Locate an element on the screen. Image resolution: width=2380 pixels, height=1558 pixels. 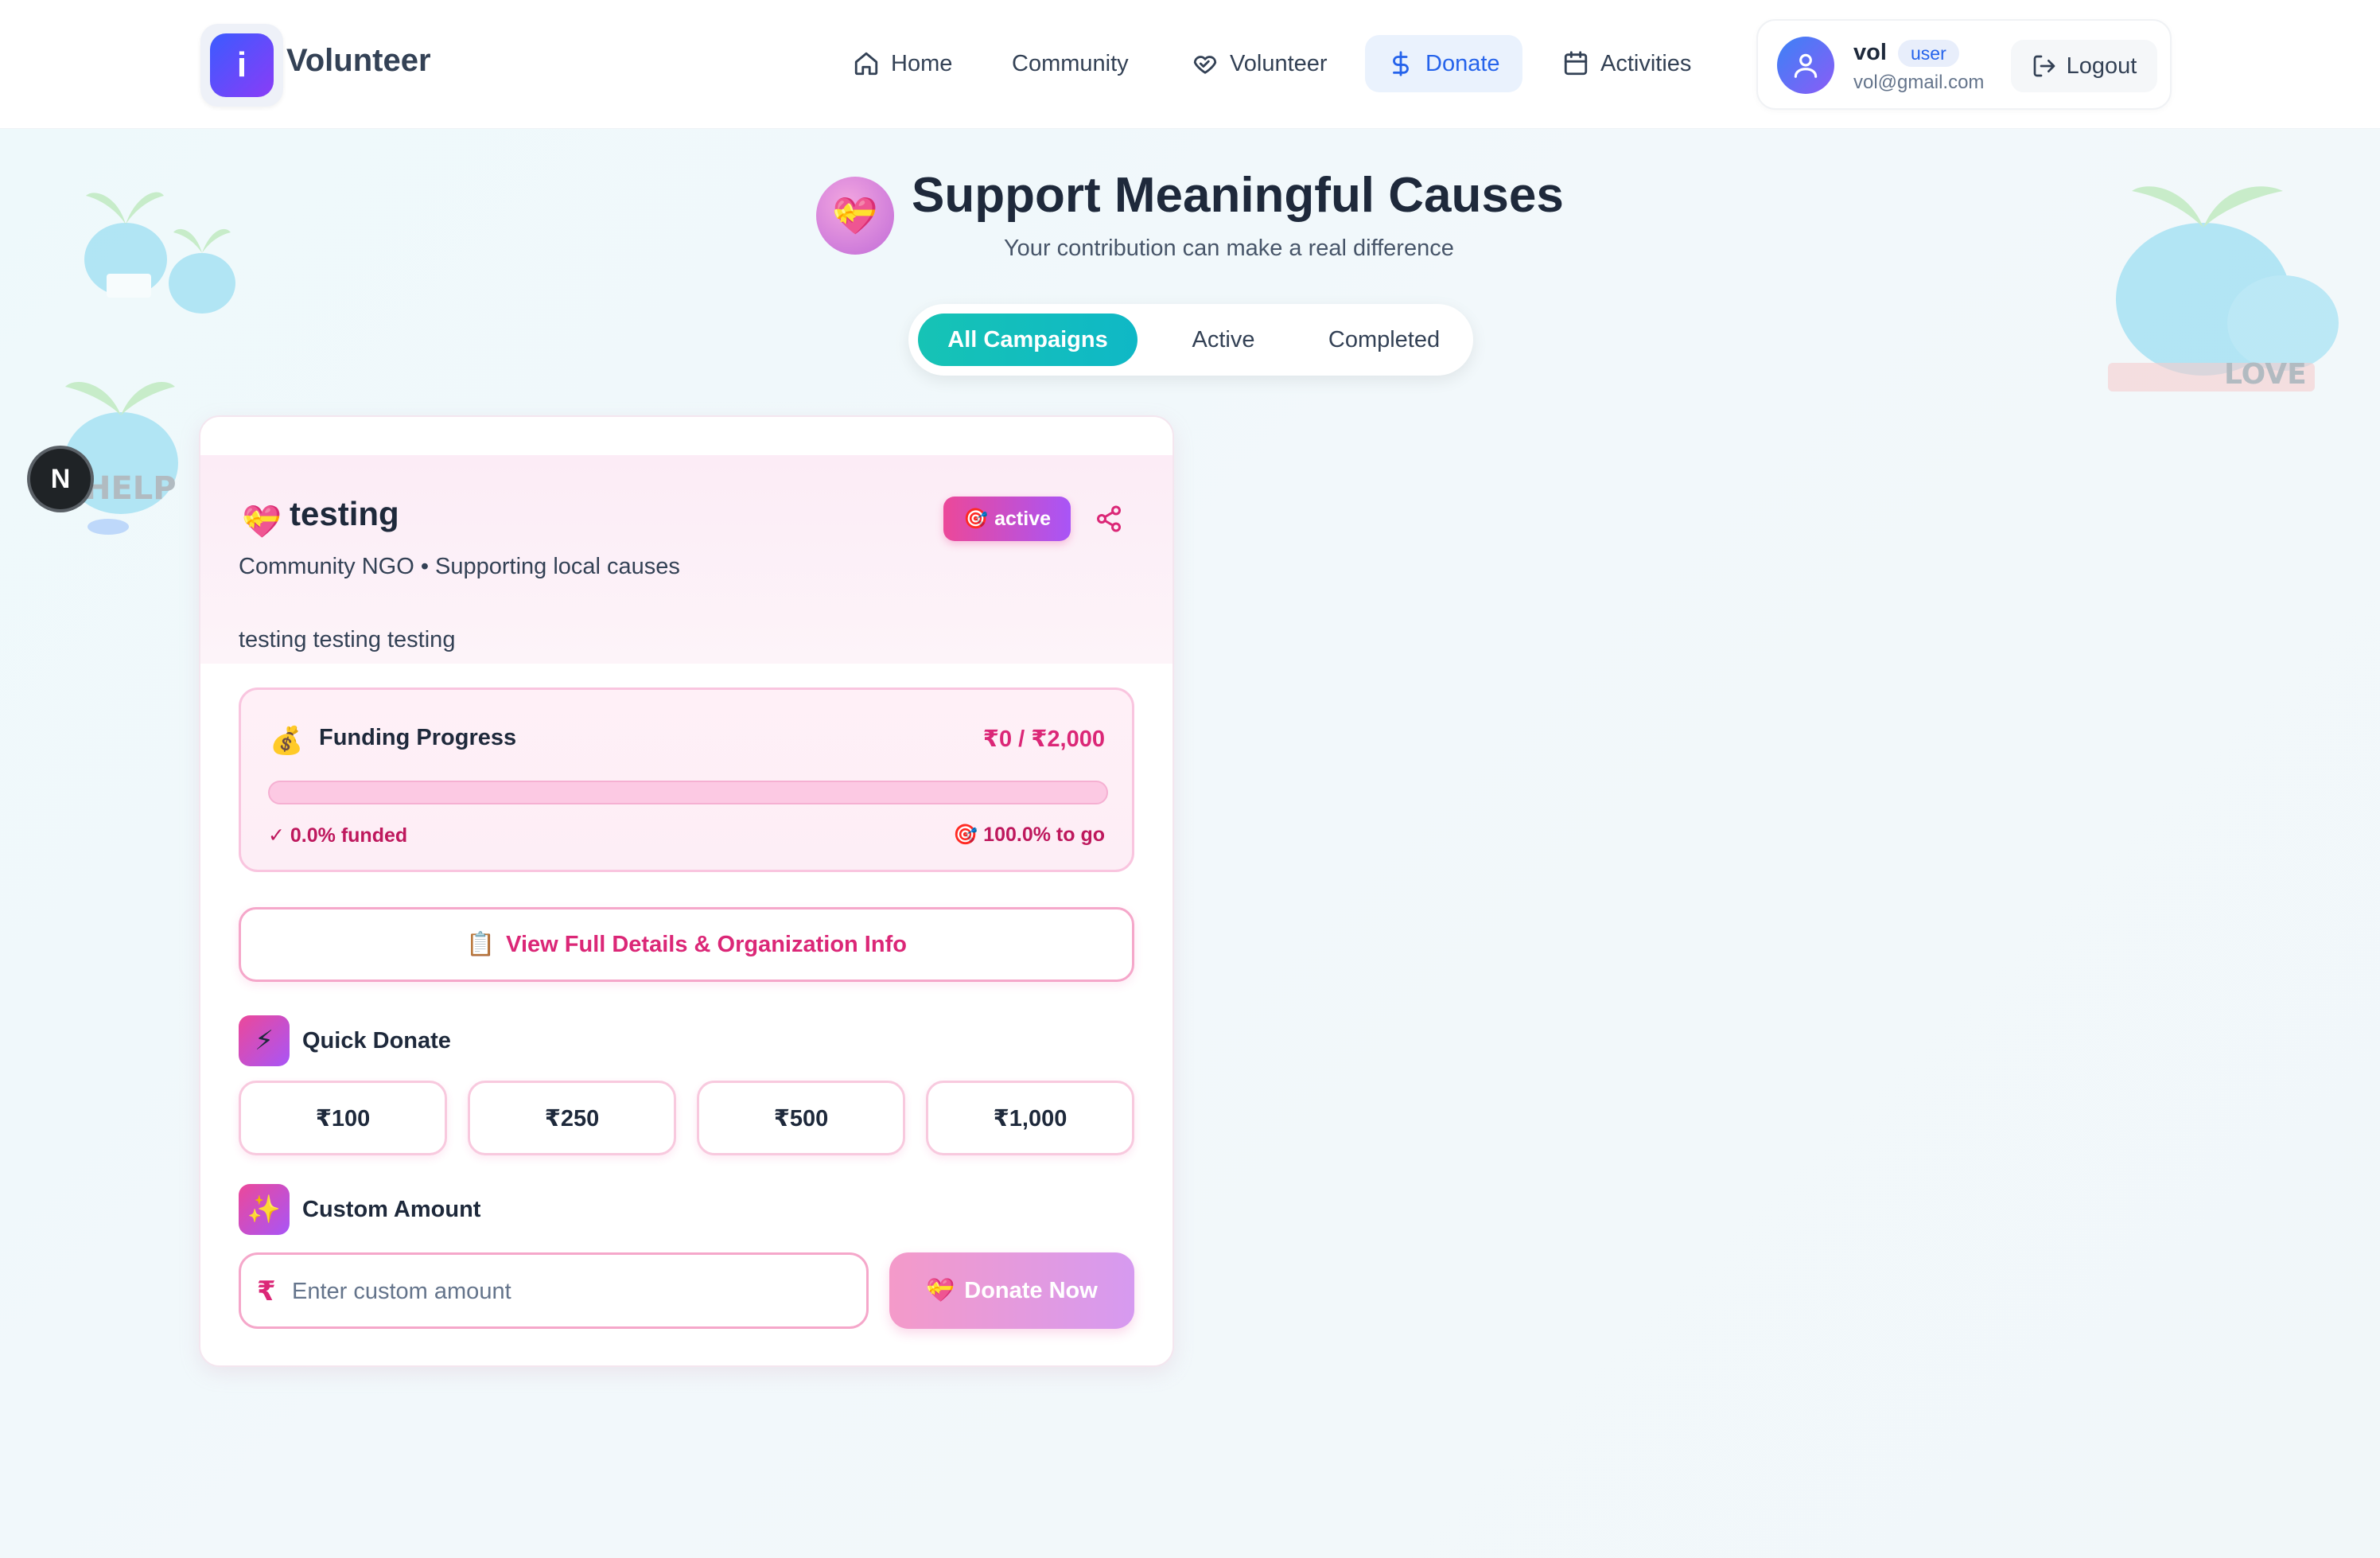
avatar is located at coordinates (1805, 65).